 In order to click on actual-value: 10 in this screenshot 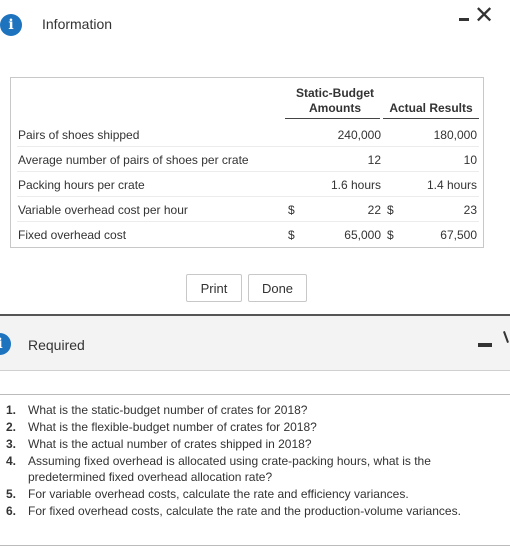, I will do `click(470, 160)`.